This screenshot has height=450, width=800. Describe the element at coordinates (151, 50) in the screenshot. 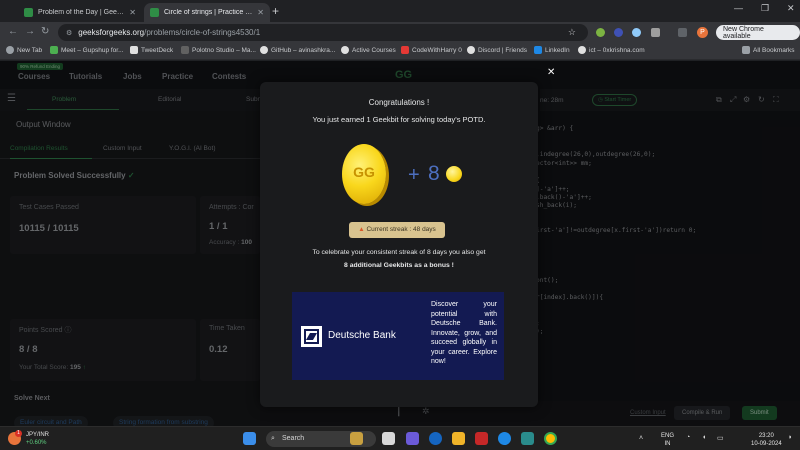

I see `bookmark-tweetdeck: TweetDeck` at that location.